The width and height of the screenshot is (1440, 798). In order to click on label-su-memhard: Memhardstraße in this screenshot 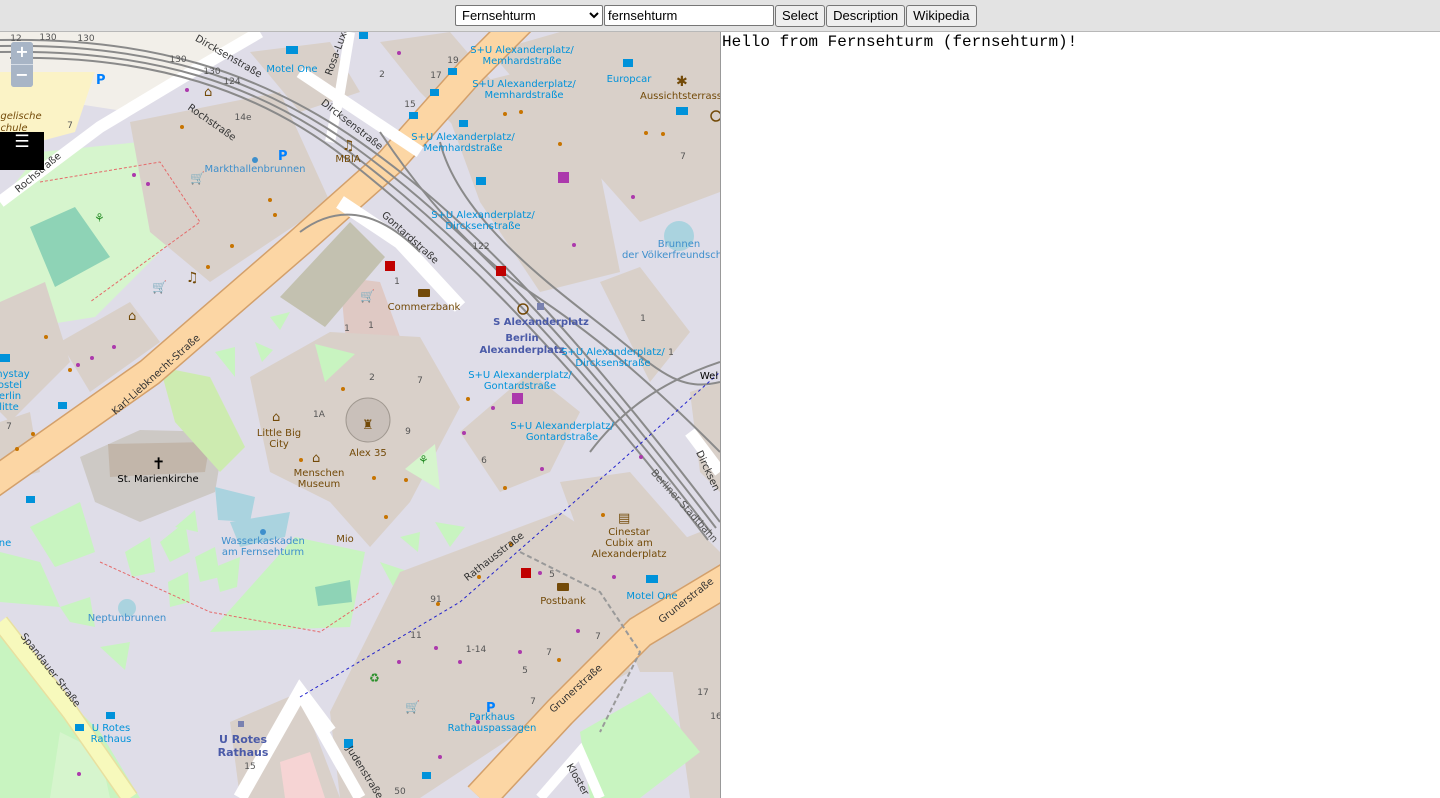, I will do `click(462, 148)`.